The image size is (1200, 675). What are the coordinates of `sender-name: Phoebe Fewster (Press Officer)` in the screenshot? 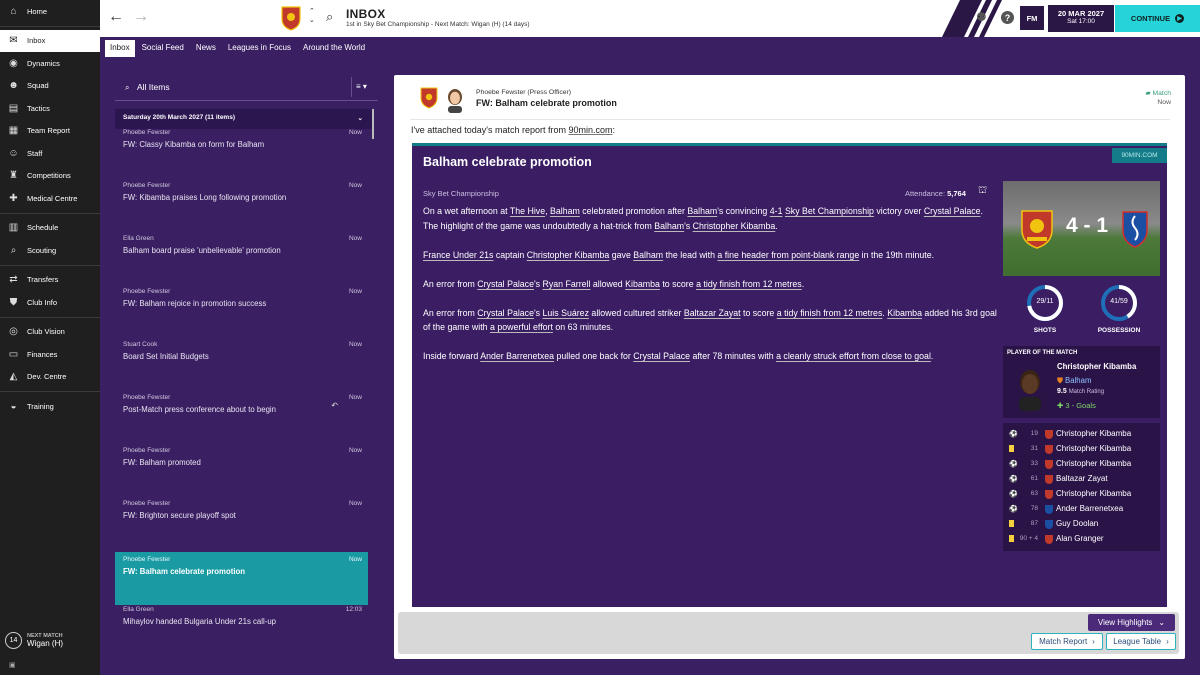 It's located at (523, 92).